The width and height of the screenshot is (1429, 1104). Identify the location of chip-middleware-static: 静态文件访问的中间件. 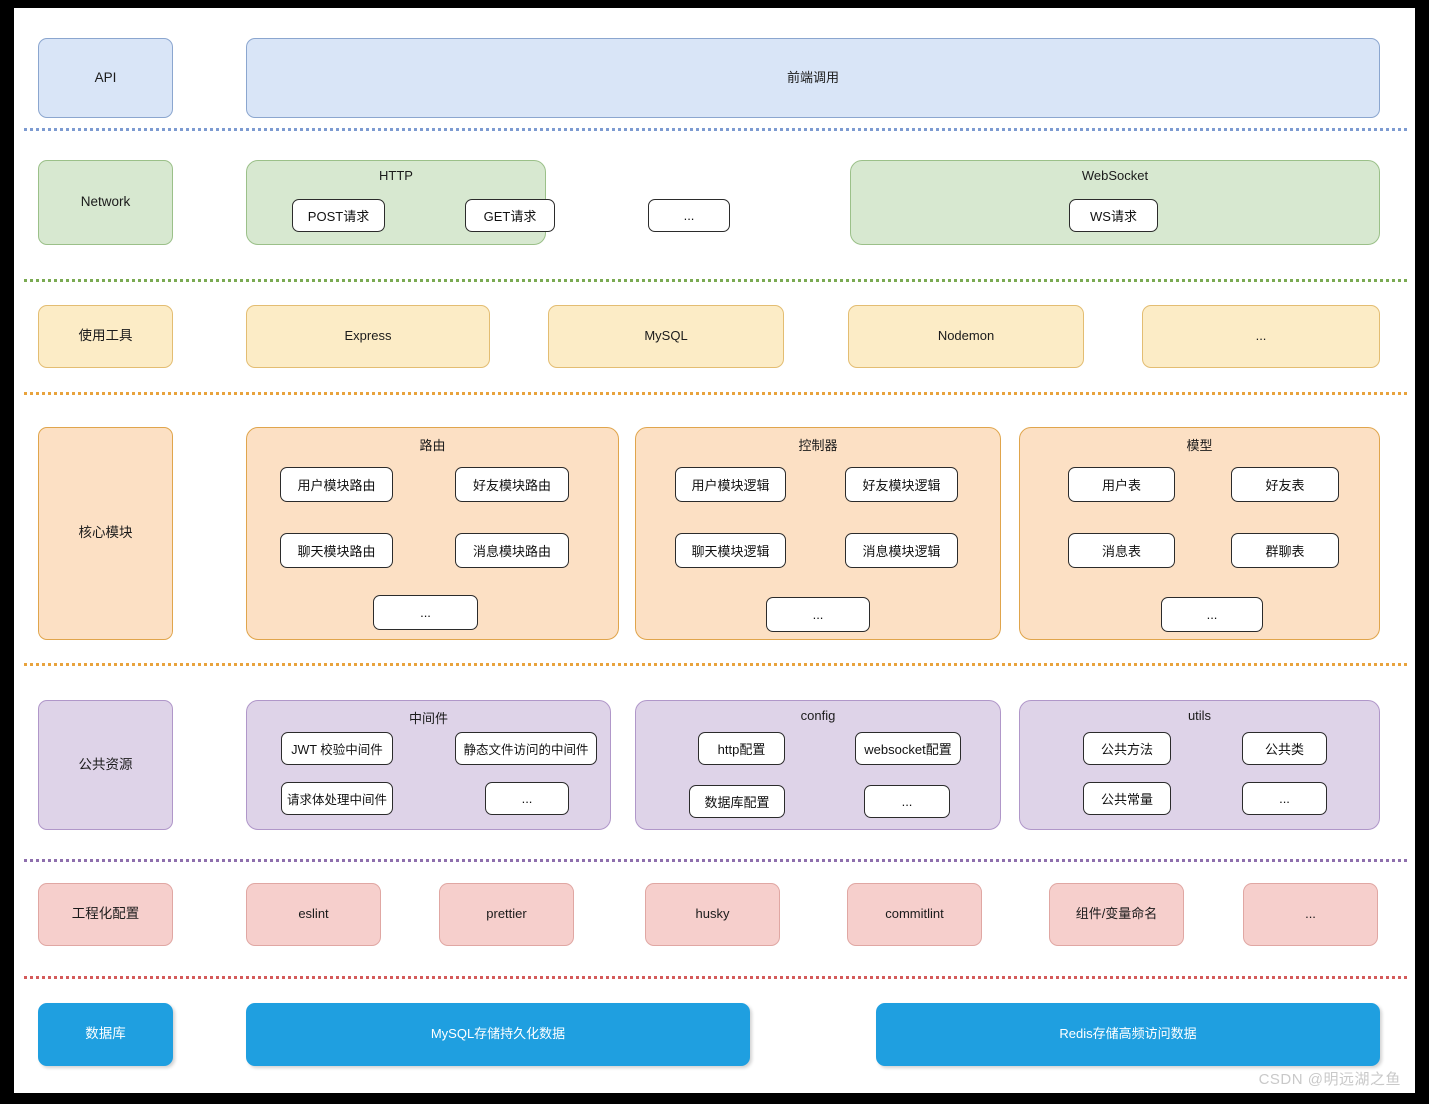
(526, 748).